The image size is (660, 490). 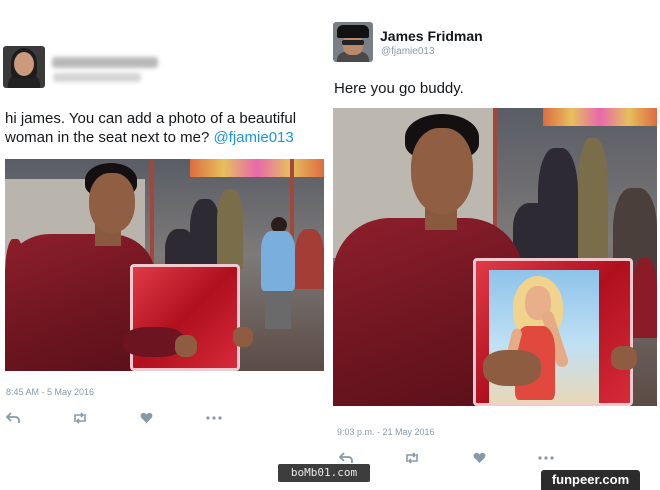 What do you see at coordinates (253, 137) in the screenshot?
I see `mention-link: @fjamie013` at bounding box center [253, 137].